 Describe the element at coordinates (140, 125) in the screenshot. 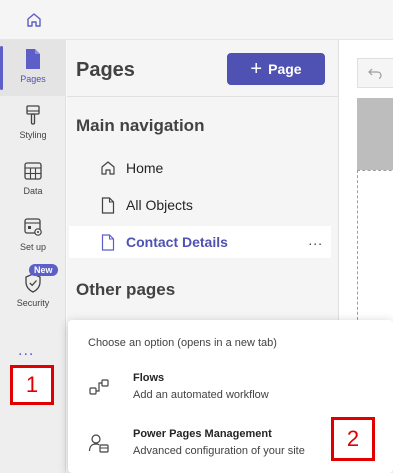

I see `main-navigation-heading: Main navigation` at that location.